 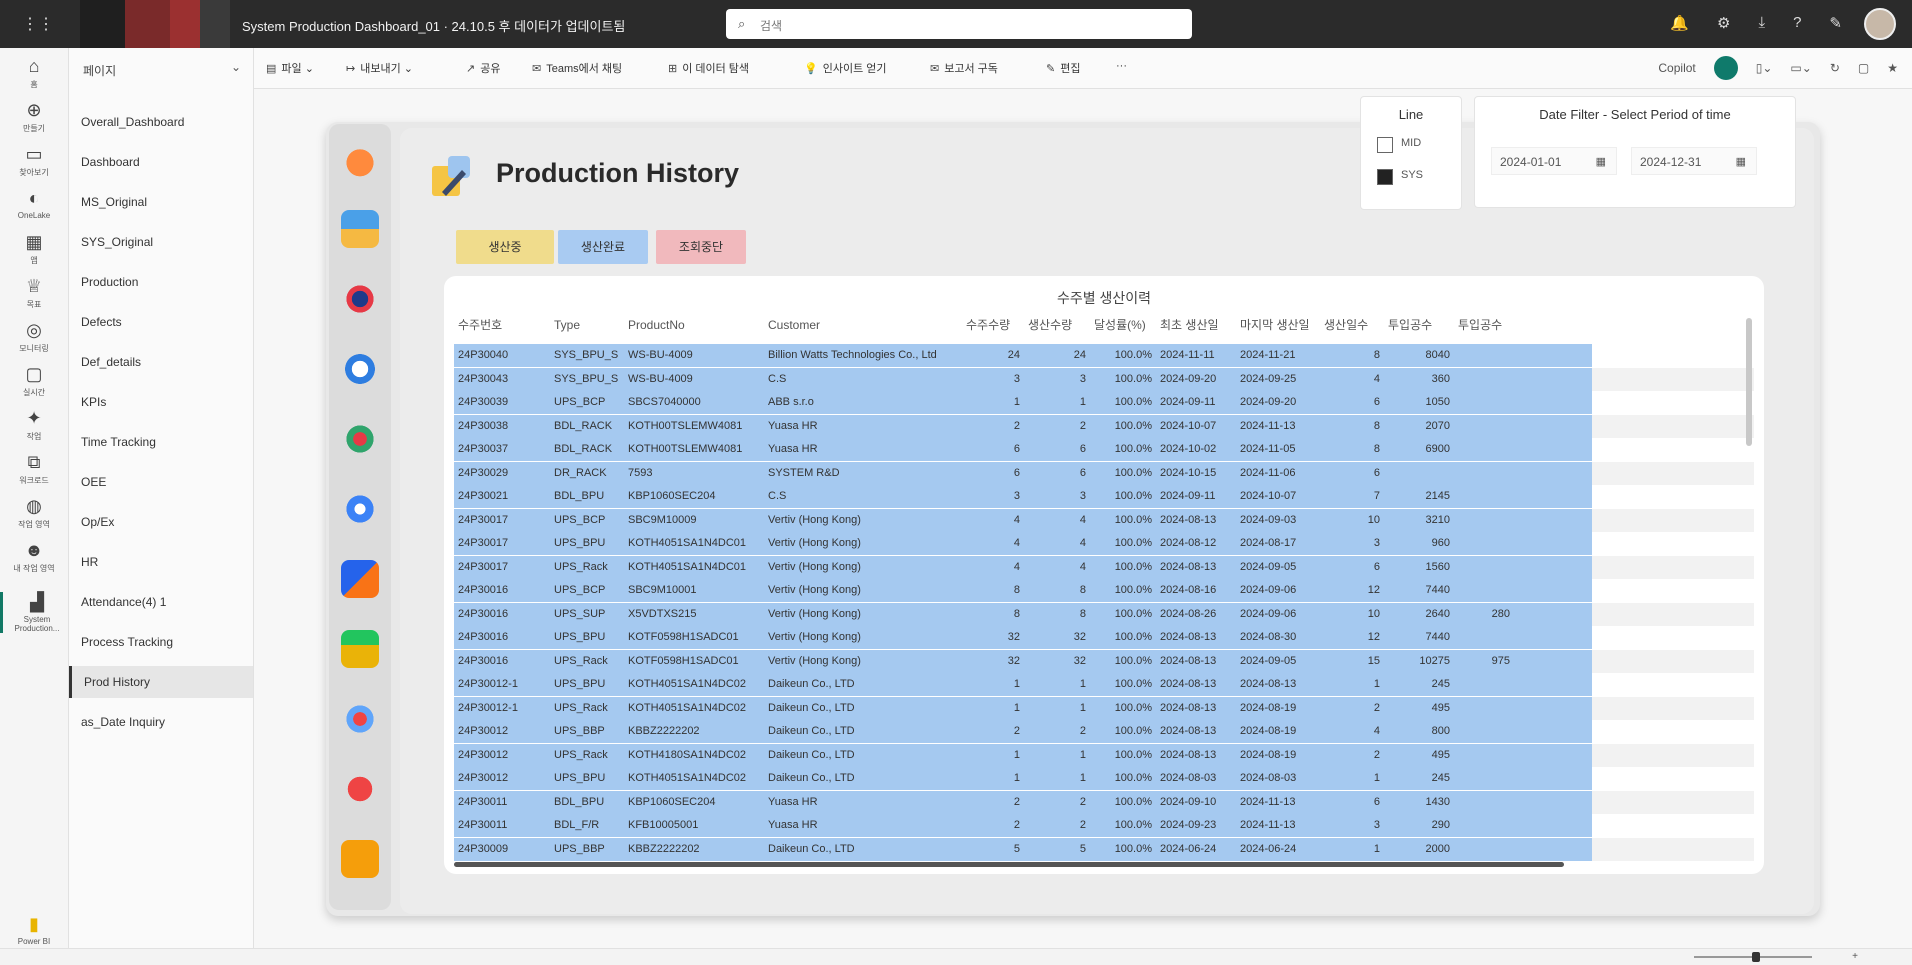 I want to click on people-nav-icon, so click(x=360, y=299).